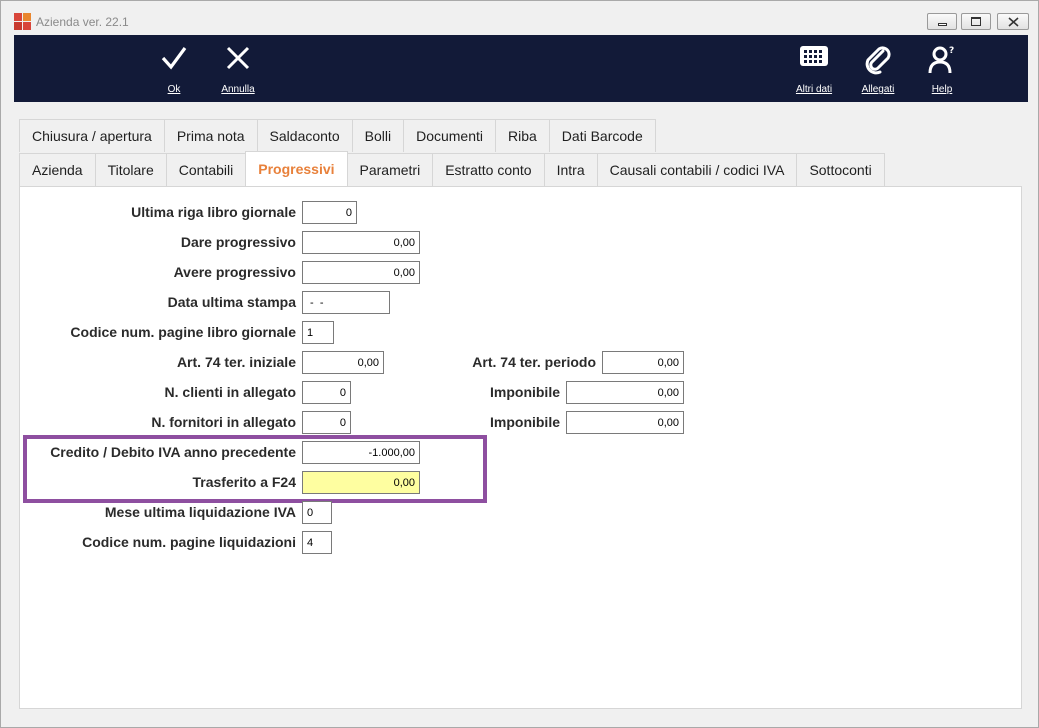 This screenshot has height=728, width=1039. What do you see at coordinates (183, 332) in the screenshot?
I see `codice-pagine-giornale-label: Codice num. pagine libro giornale` at bounding box center [183, 332].